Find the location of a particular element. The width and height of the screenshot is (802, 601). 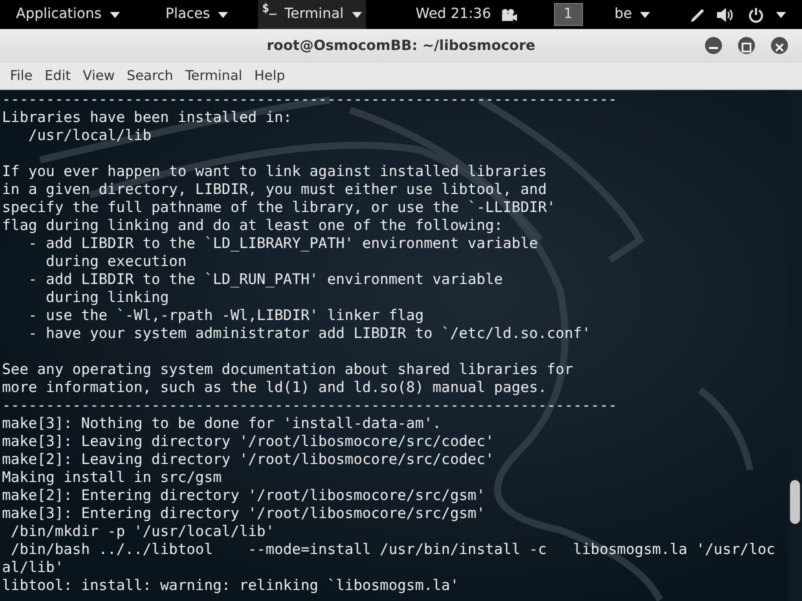

terminal-line: - use the `-Wl,-rpath -Wl,LIBDIR' linker flag is located at coordinates (225, 316).